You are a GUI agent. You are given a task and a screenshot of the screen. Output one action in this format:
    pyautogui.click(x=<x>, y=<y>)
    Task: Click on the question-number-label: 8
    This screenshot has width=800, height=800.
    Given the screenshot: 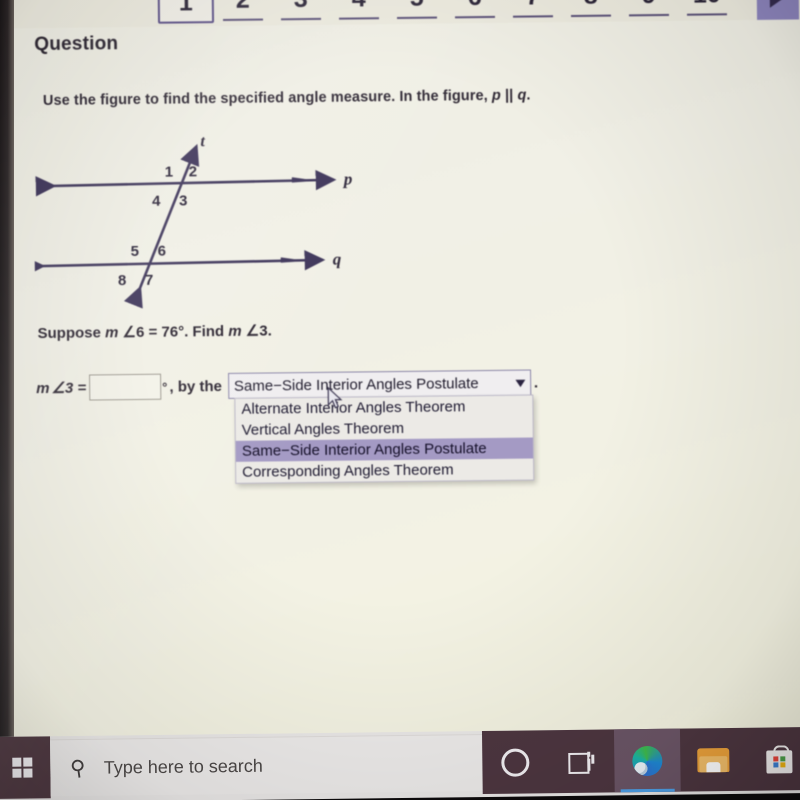 What is the action you would take?
    pyautogui.click(x=591, y=5)
    